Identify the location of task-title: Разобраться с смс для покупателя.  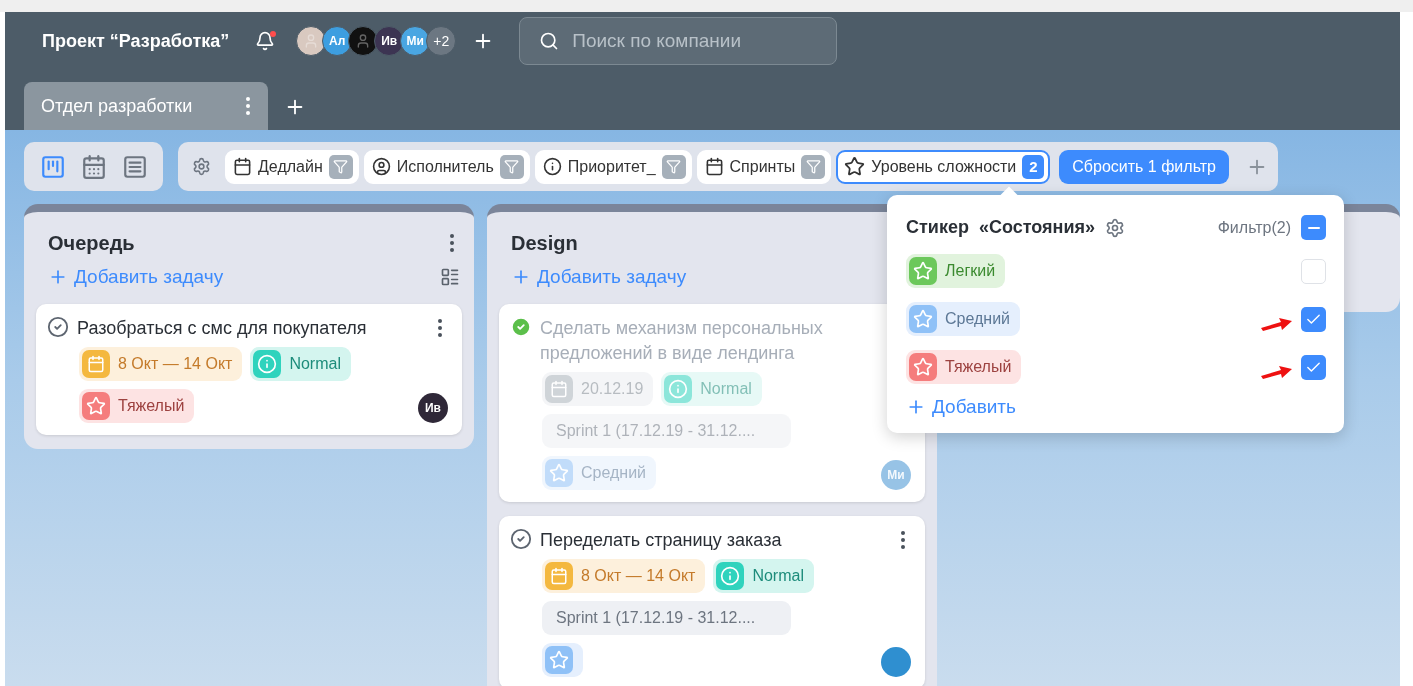
(222, 328).